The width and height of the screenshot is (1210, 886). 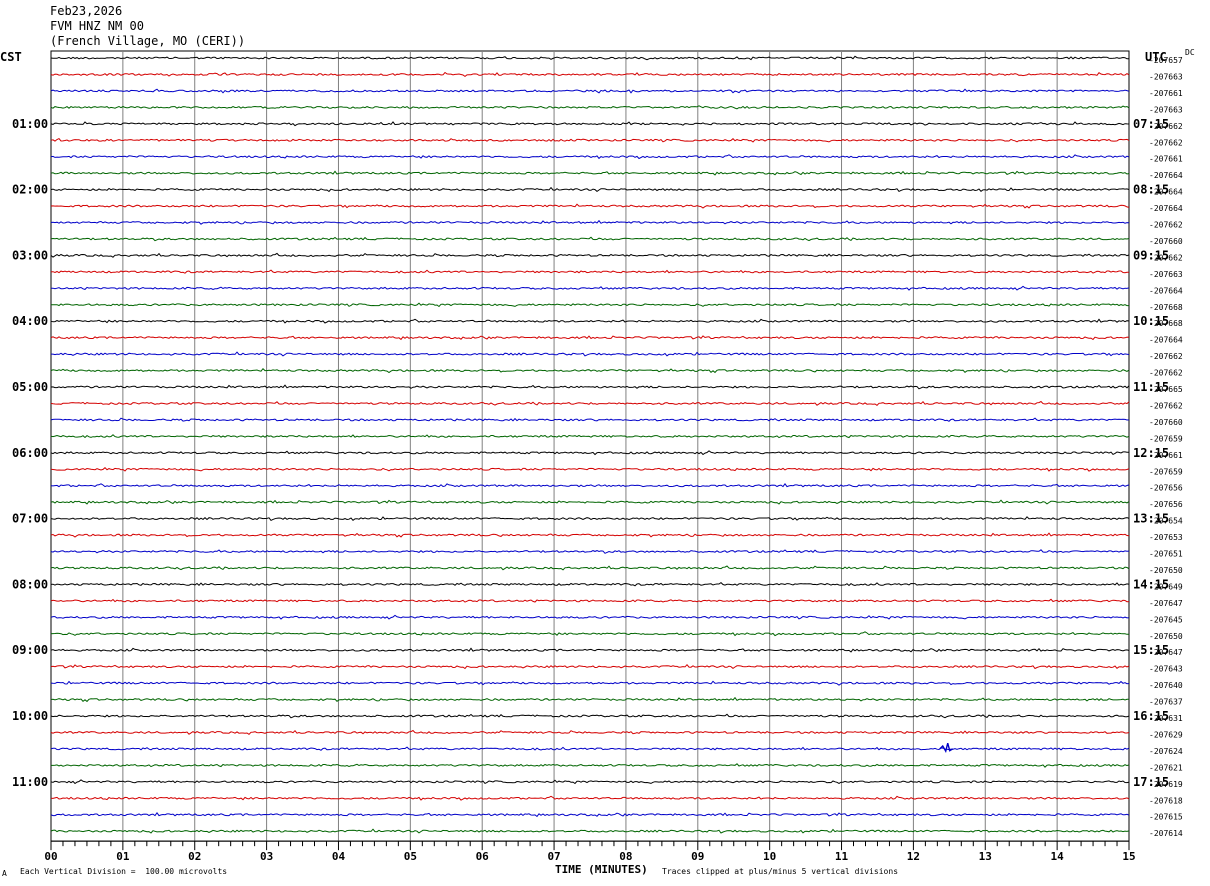 What do you see at coordinates (97, 26) in the screenshot?
I see `header-station: FVM HNZ NM 00` at bounding box center [97, 26].